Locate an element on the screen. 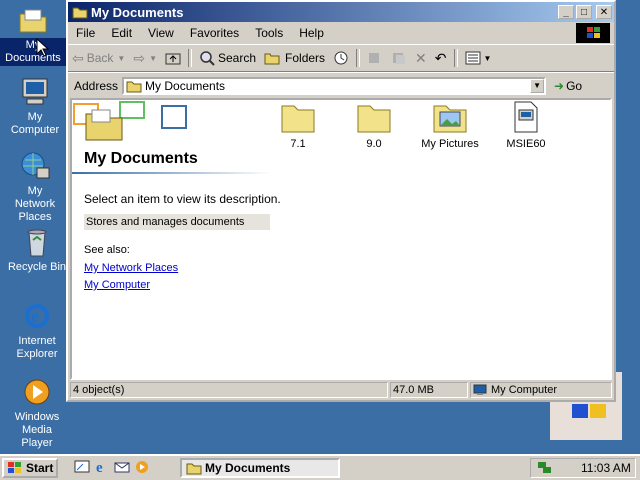  desktop-icon-label: Internet Explorer is located at coordinates (37, 347).